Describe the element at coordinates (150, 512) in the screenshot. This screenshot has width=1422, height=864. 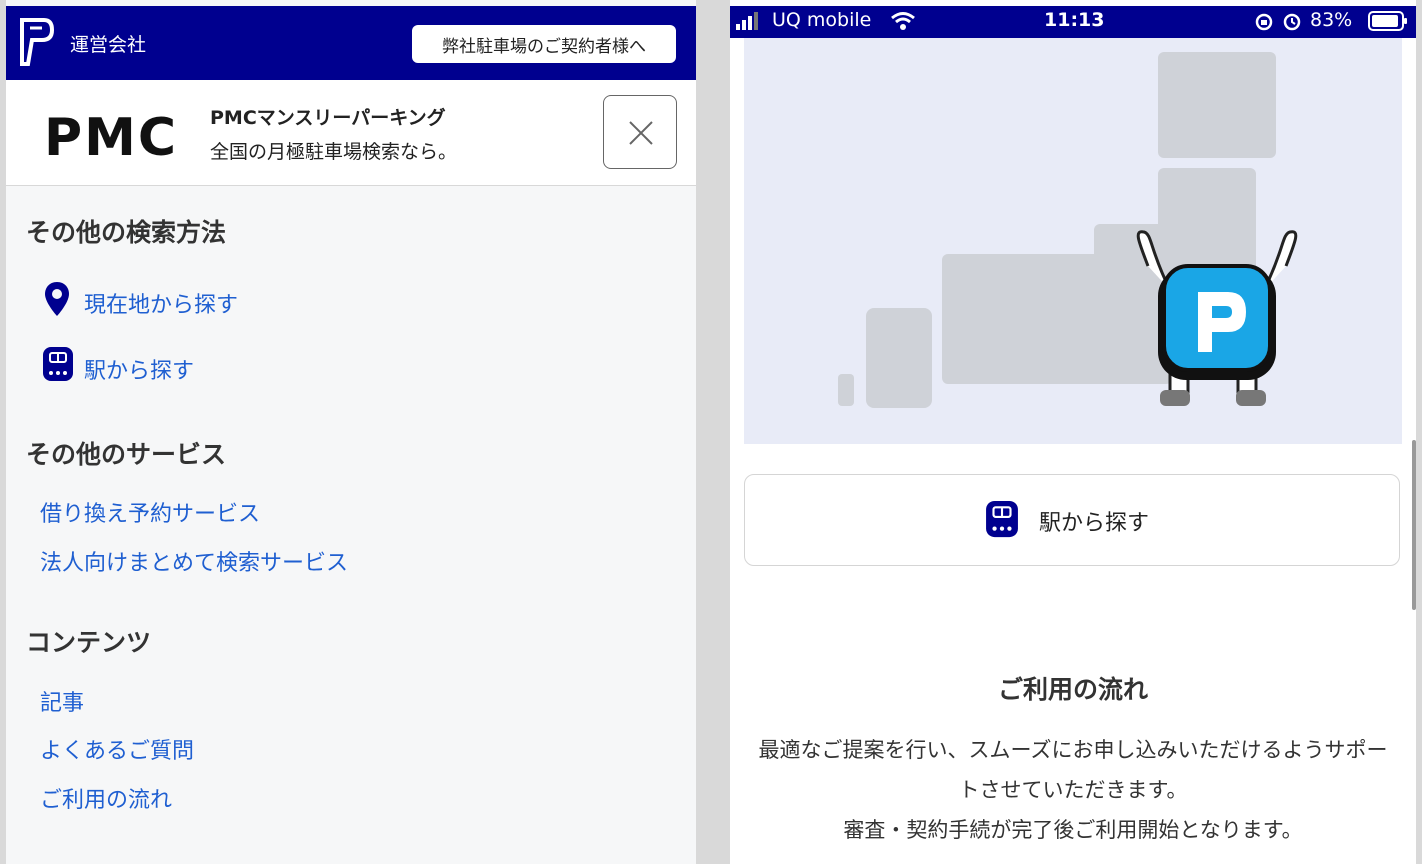
I see `refinance-reservation-link: 借り換え予約サービス` at that location.